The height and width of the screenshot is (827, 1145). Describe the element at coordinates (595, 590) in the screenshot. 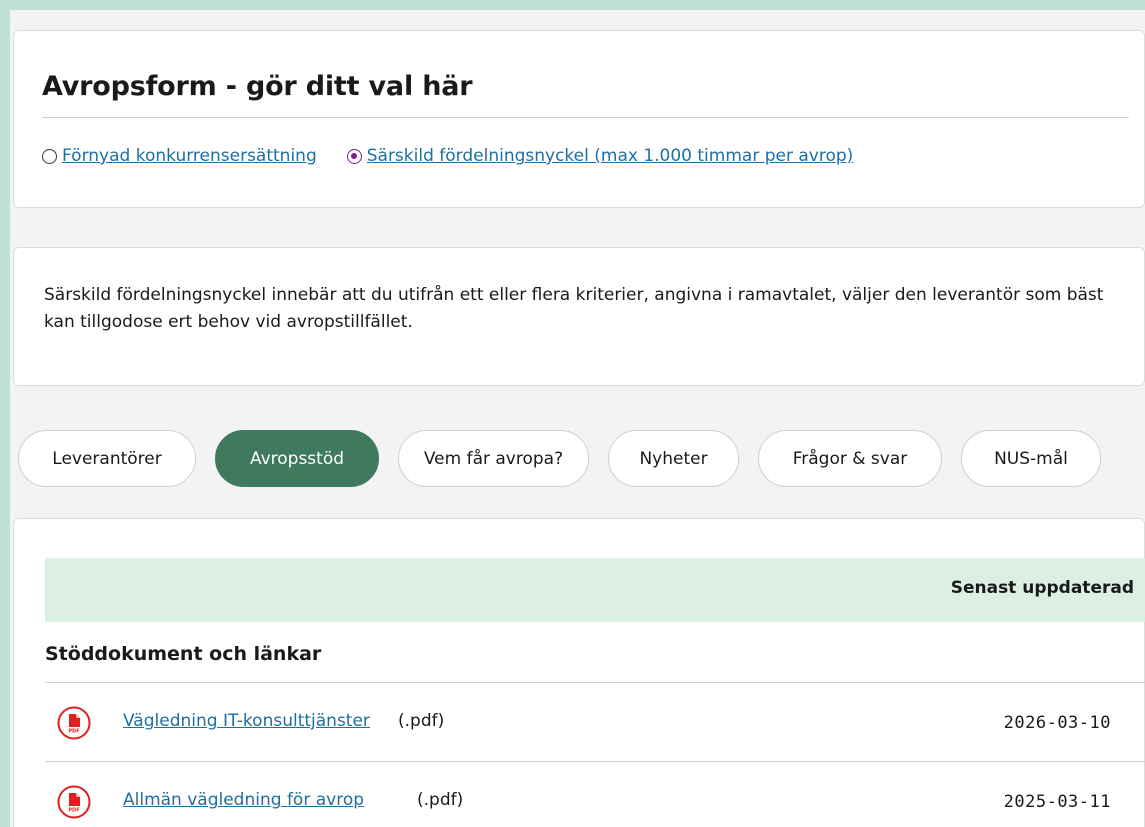

I see `table-header: Senast uppdaterad` at that location.